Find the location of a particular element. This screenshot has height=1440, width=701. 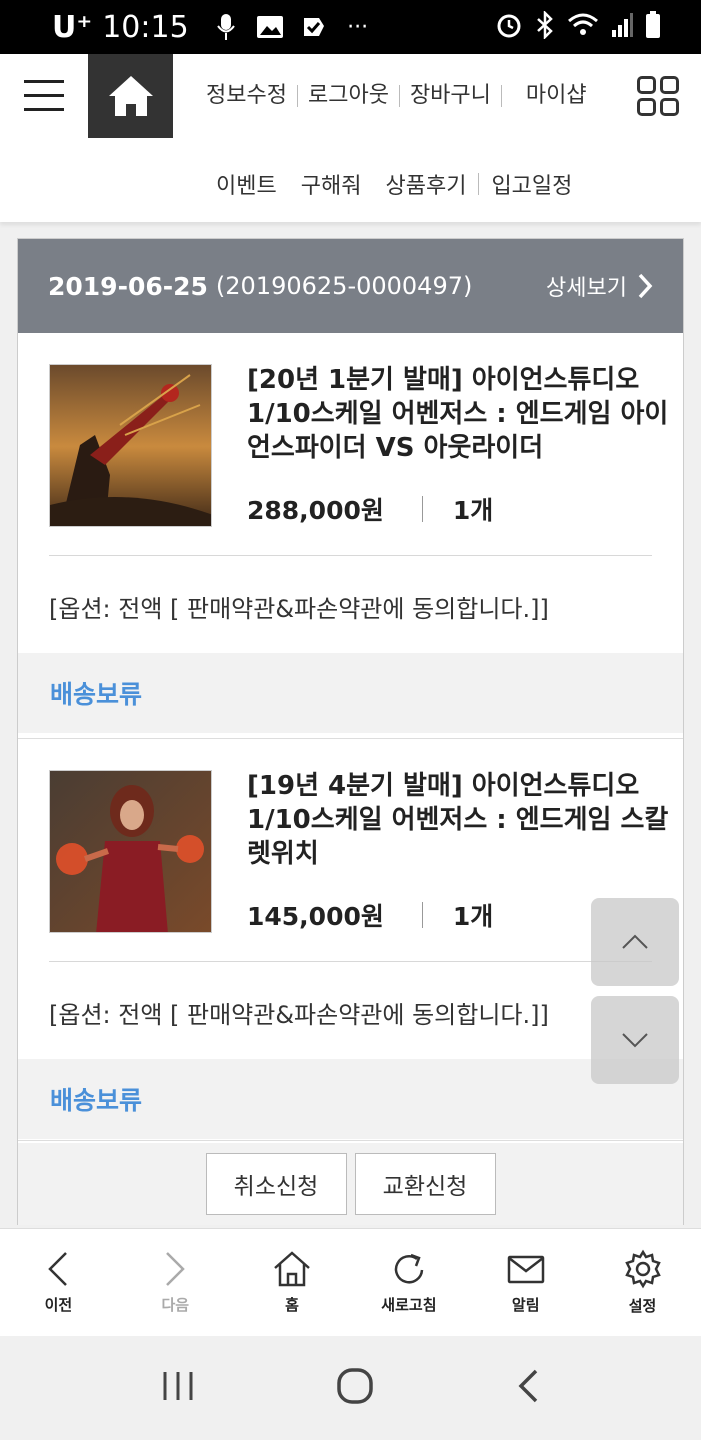

battery-icon is located at coordinates (653, 27).